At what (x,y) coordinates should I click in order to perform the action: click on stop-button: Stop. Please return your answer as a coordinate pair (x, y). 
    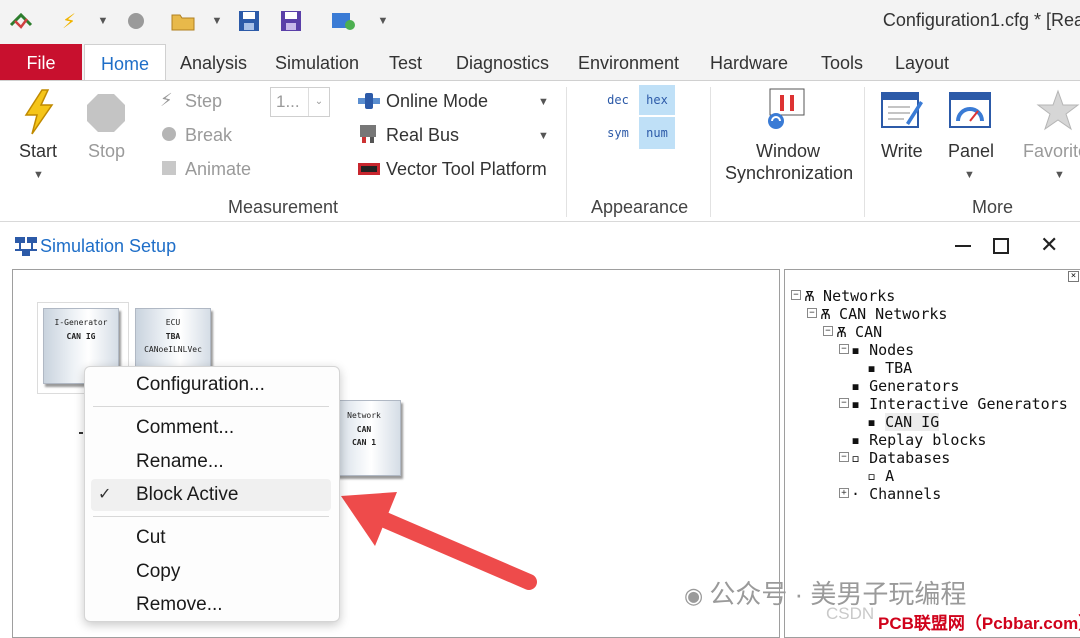
    Looking at the image, I should click on (106, 151).